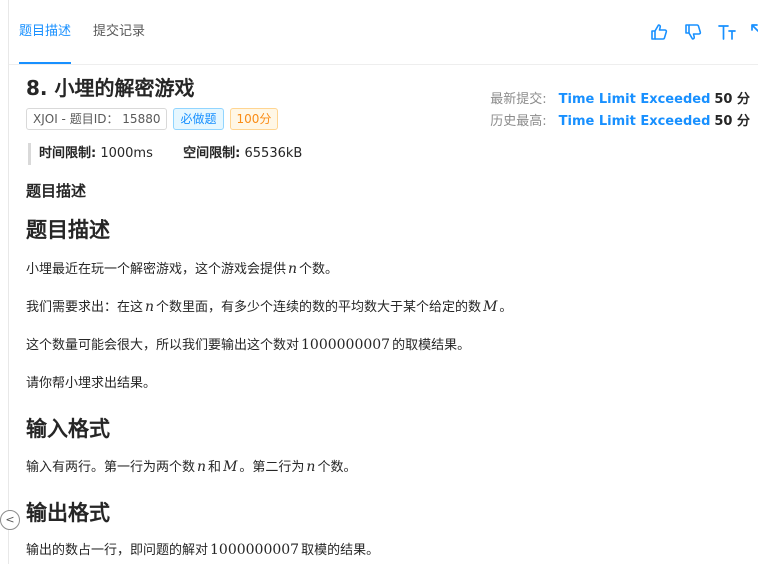  I want to click on tab-submissions: 提交记录, so click(119, 32).